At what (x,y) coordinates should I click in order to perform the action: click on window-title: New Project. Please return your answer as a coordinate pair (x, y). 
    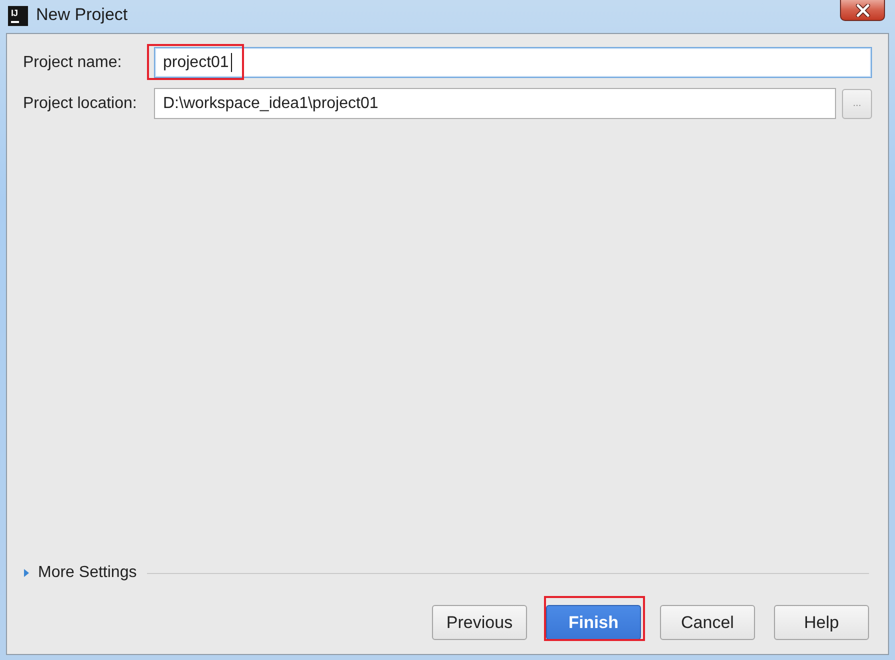
    Looking at the image, I should click on (82, 15).